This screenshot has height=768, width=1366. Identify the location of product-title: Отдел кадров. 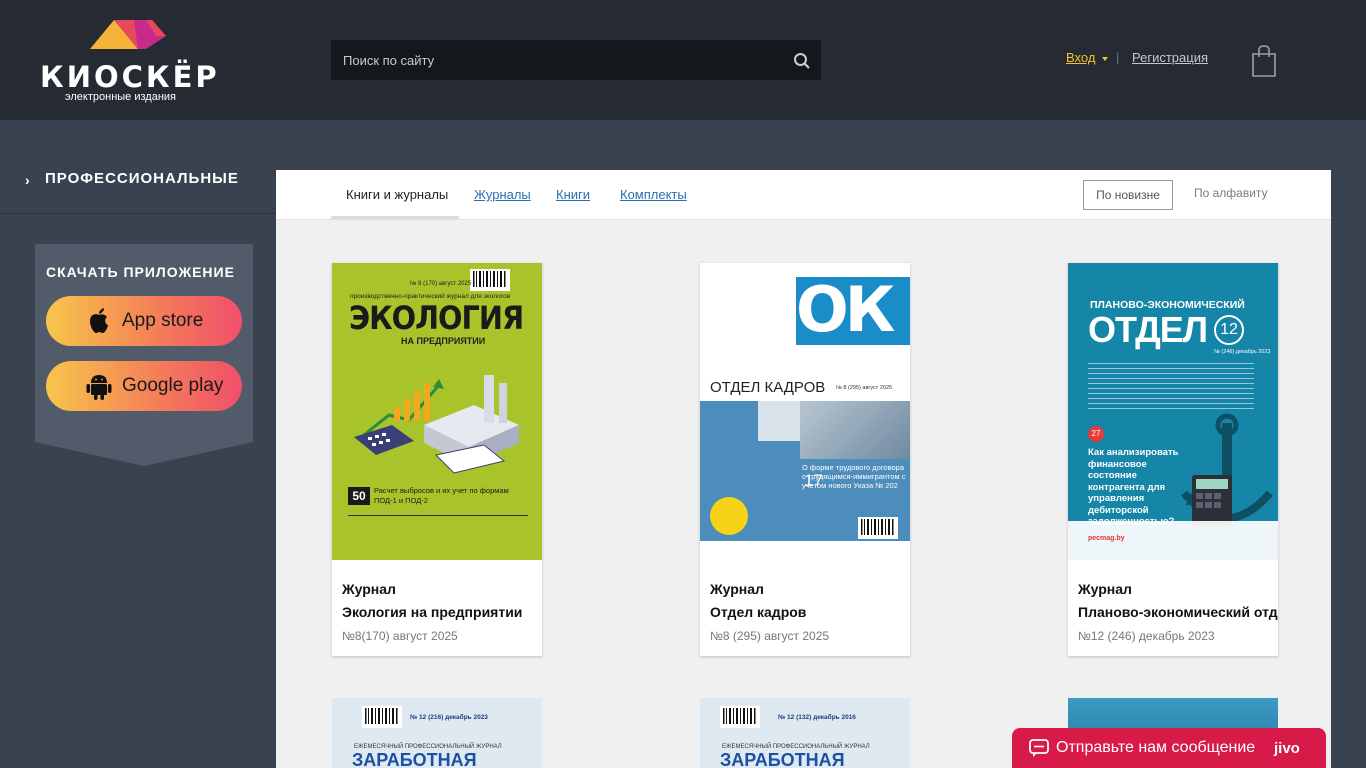
(810, 612).